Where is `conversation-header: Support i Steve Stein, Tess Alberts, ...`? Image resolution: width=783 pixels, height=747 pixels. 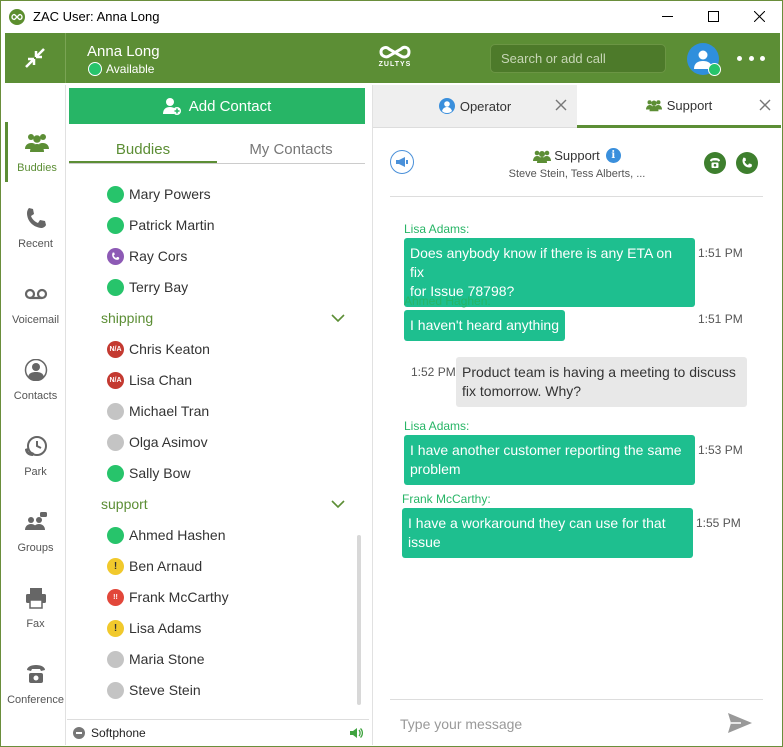 conversation-header: Support i Steve Stein, Tess Alberts, ... is located at coordinates (577, 162).